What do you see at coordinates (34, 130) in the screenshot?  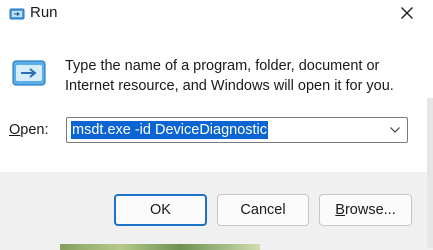 I see `open-label-text: pen:` at bounding box center [34, 130].